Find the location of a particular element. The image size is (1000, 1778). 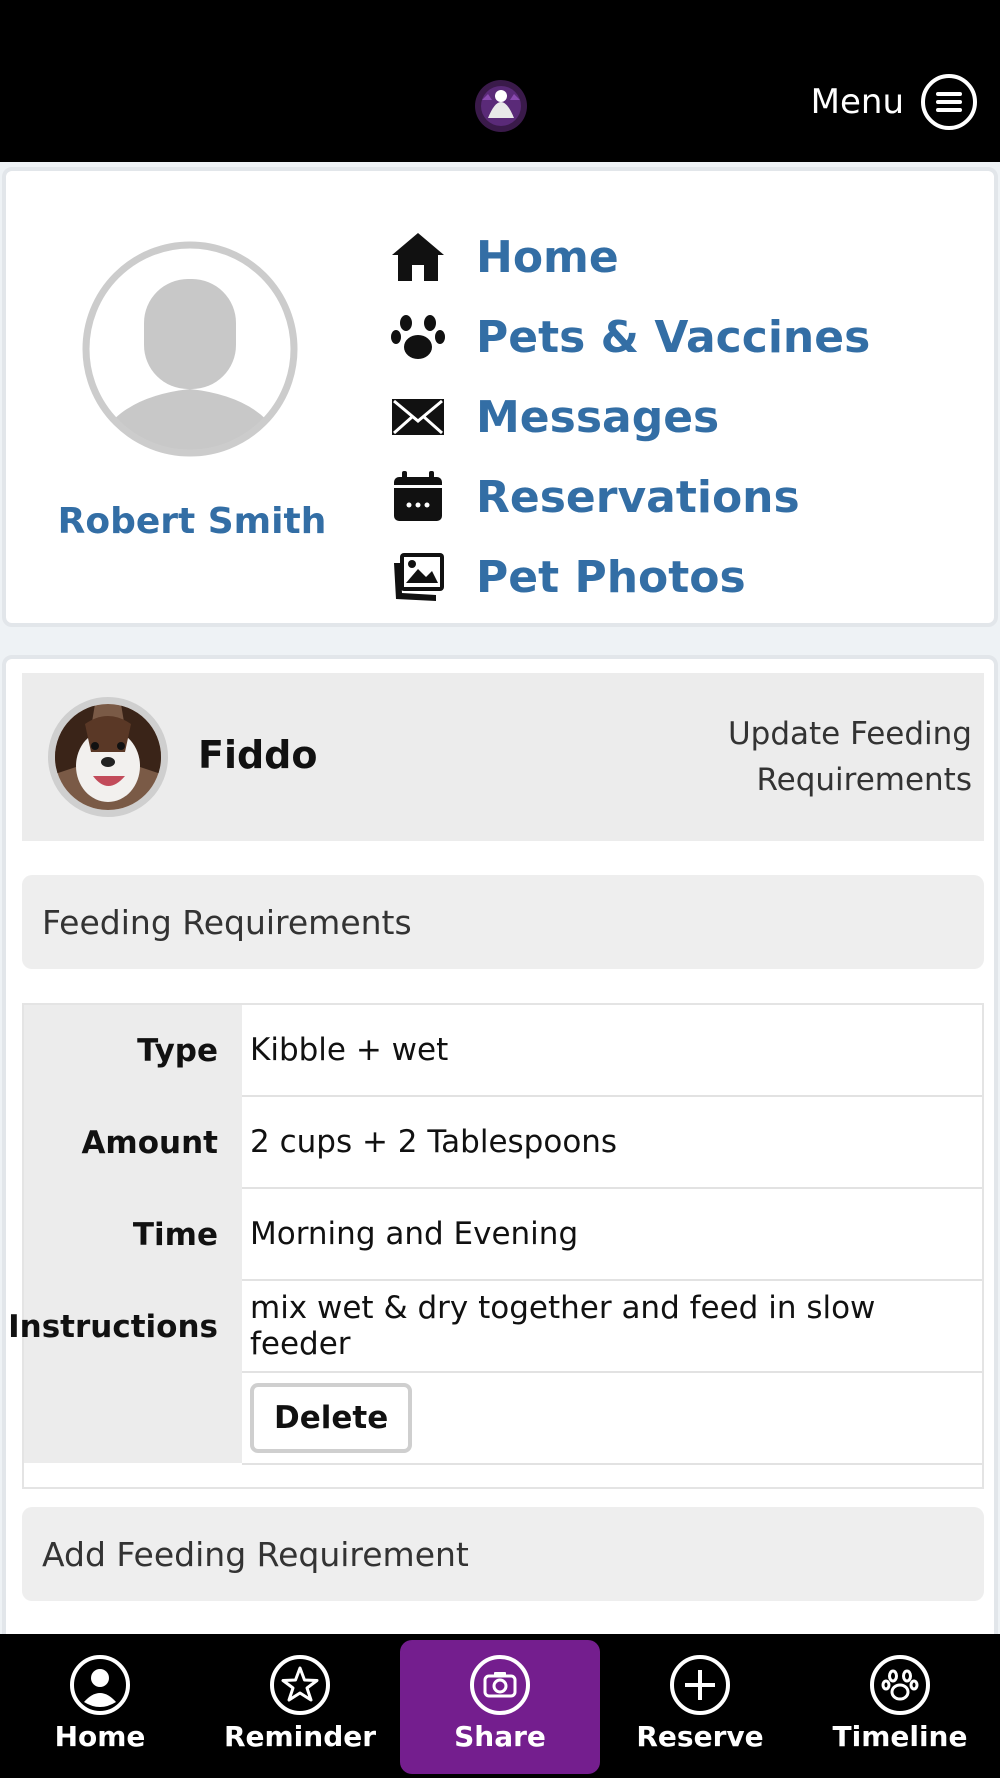

nav-label-pets-vaccines: Pets & Vaccines is located at coordinates (673, 337).